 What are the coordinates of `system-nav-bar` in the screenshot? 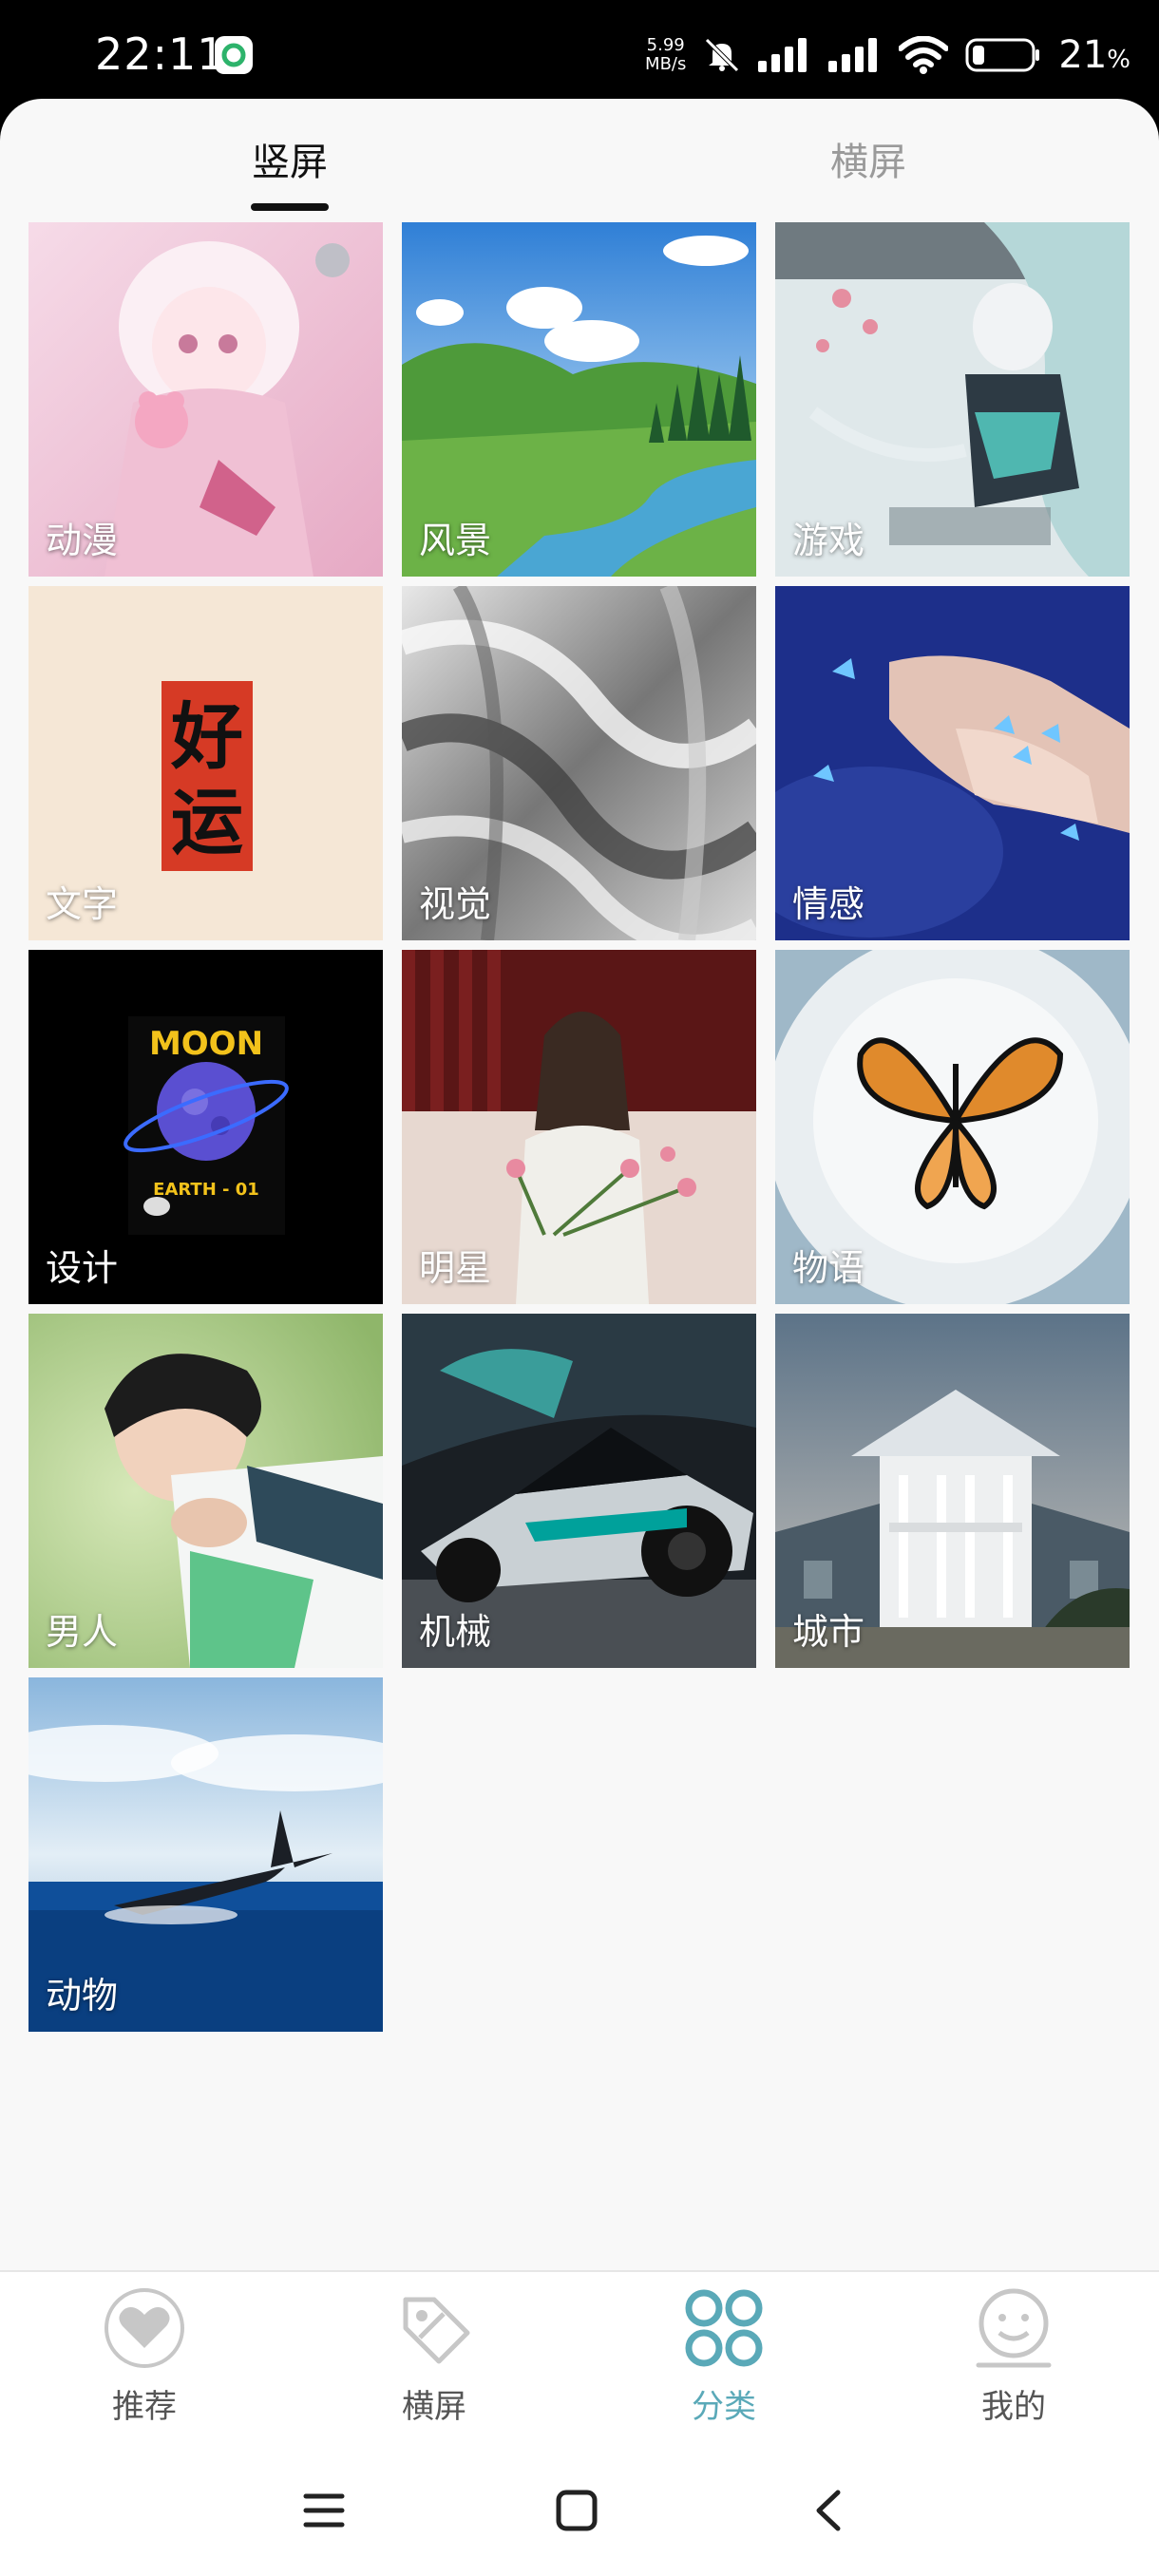 It's located at (579, 2508).